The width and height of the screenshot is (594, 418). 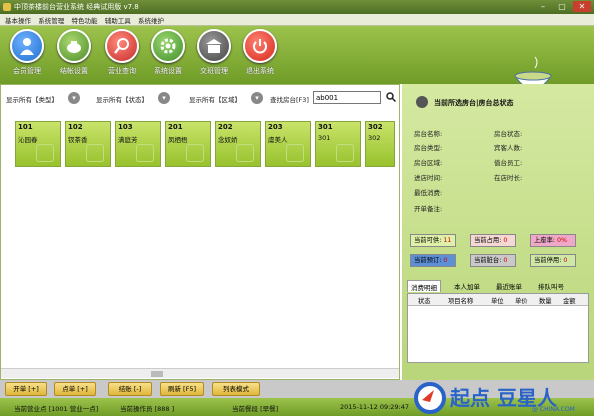 What do you see at coordinates (147, 409) in the screenshot?
I see `status-operator: 当前操作员 [888 ]` at bounding box center [147, 409].